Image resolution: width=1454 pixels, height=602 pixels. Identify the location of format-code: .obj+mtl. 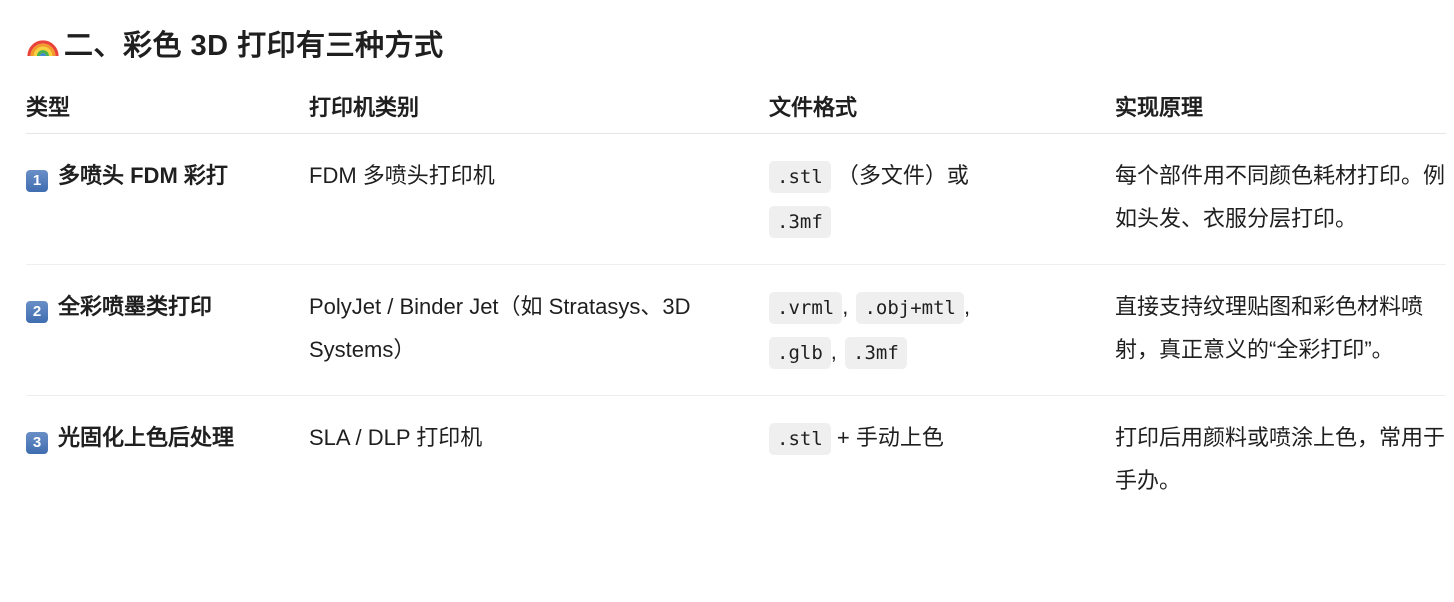
(910, 308).